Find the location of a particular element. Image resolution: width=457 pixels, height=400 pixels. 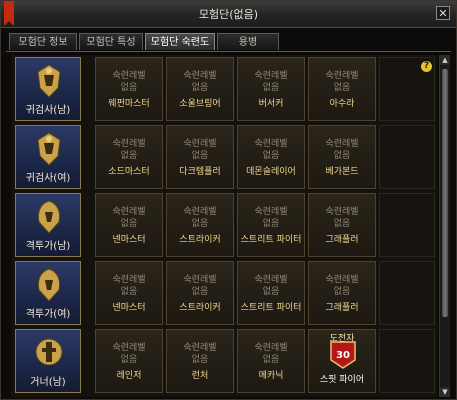

vertical-scrollbar: ▲ ▼ is located at coordinates (444, 226).